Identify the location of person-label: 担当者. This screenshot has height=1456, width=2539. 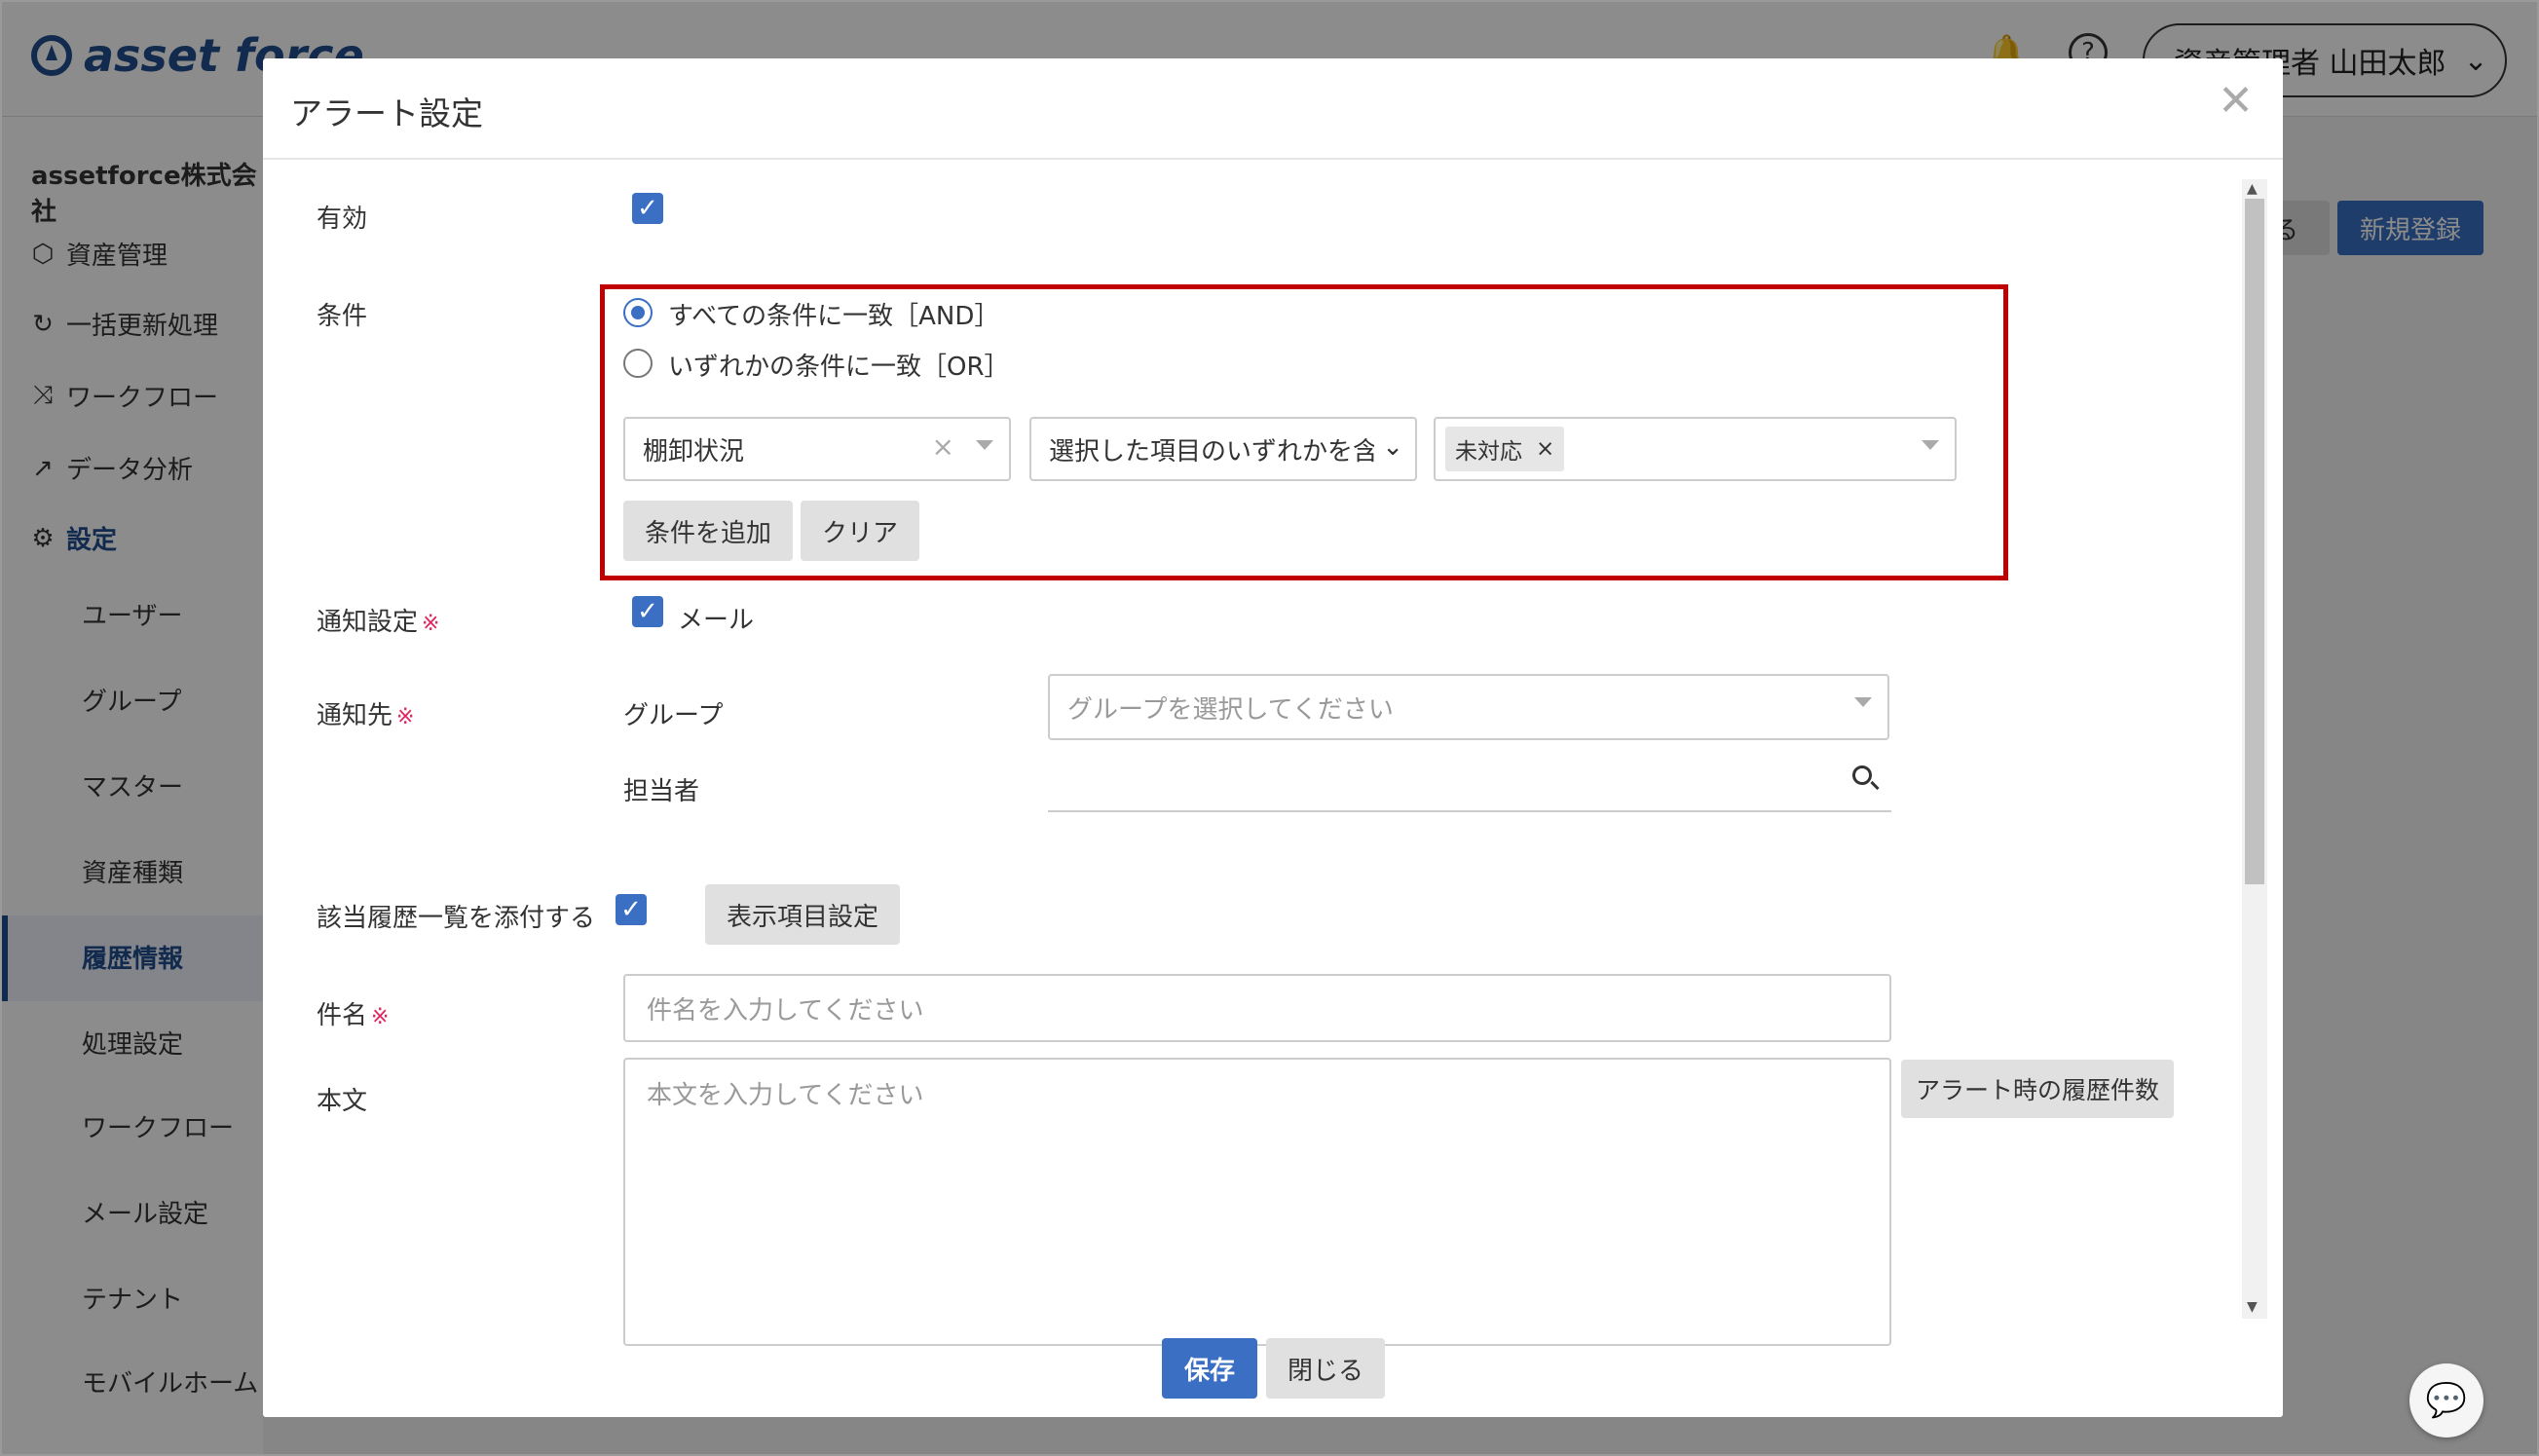
(661, 791).